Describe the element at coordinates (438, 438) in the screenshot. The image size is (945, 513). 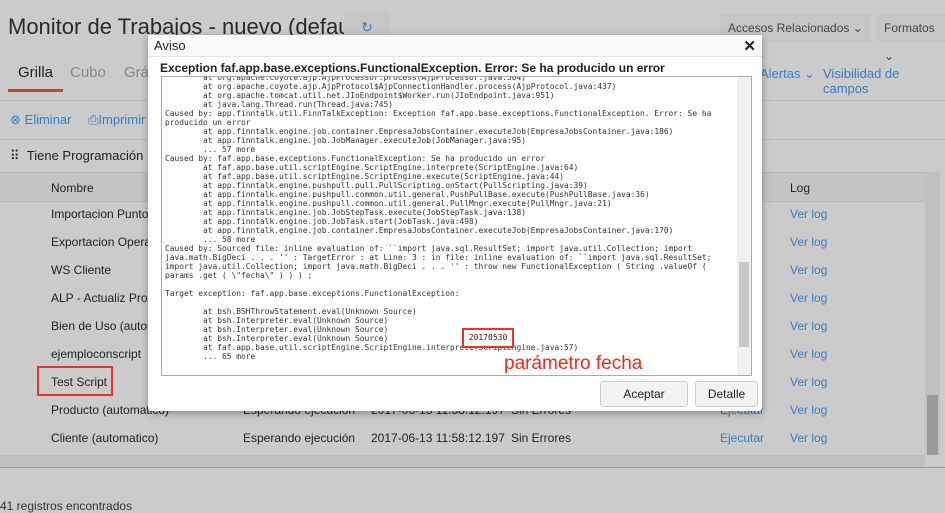
I see `cell-fecha: 2017-06-13 11:58:12.197` at that location.